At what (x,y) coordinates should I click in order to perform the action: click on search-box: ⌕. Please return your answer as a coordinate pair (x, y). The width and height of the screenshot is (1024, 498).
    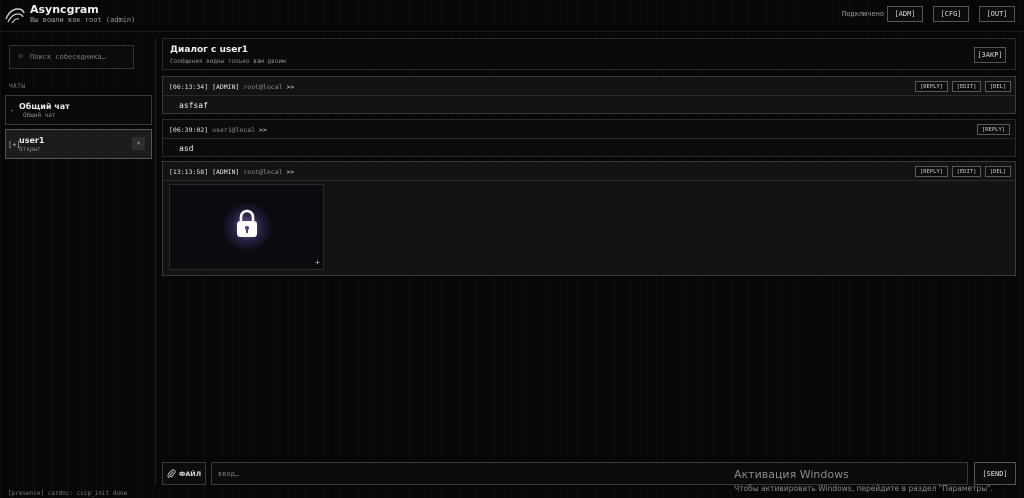
    Looking at the image, I should click on (71, 57).